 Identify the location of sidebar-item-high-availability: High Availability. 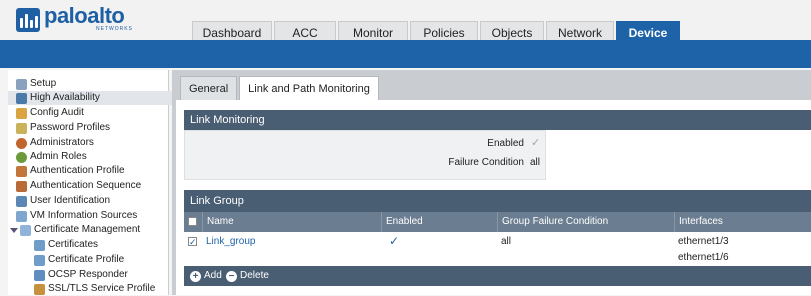
(92, 98).